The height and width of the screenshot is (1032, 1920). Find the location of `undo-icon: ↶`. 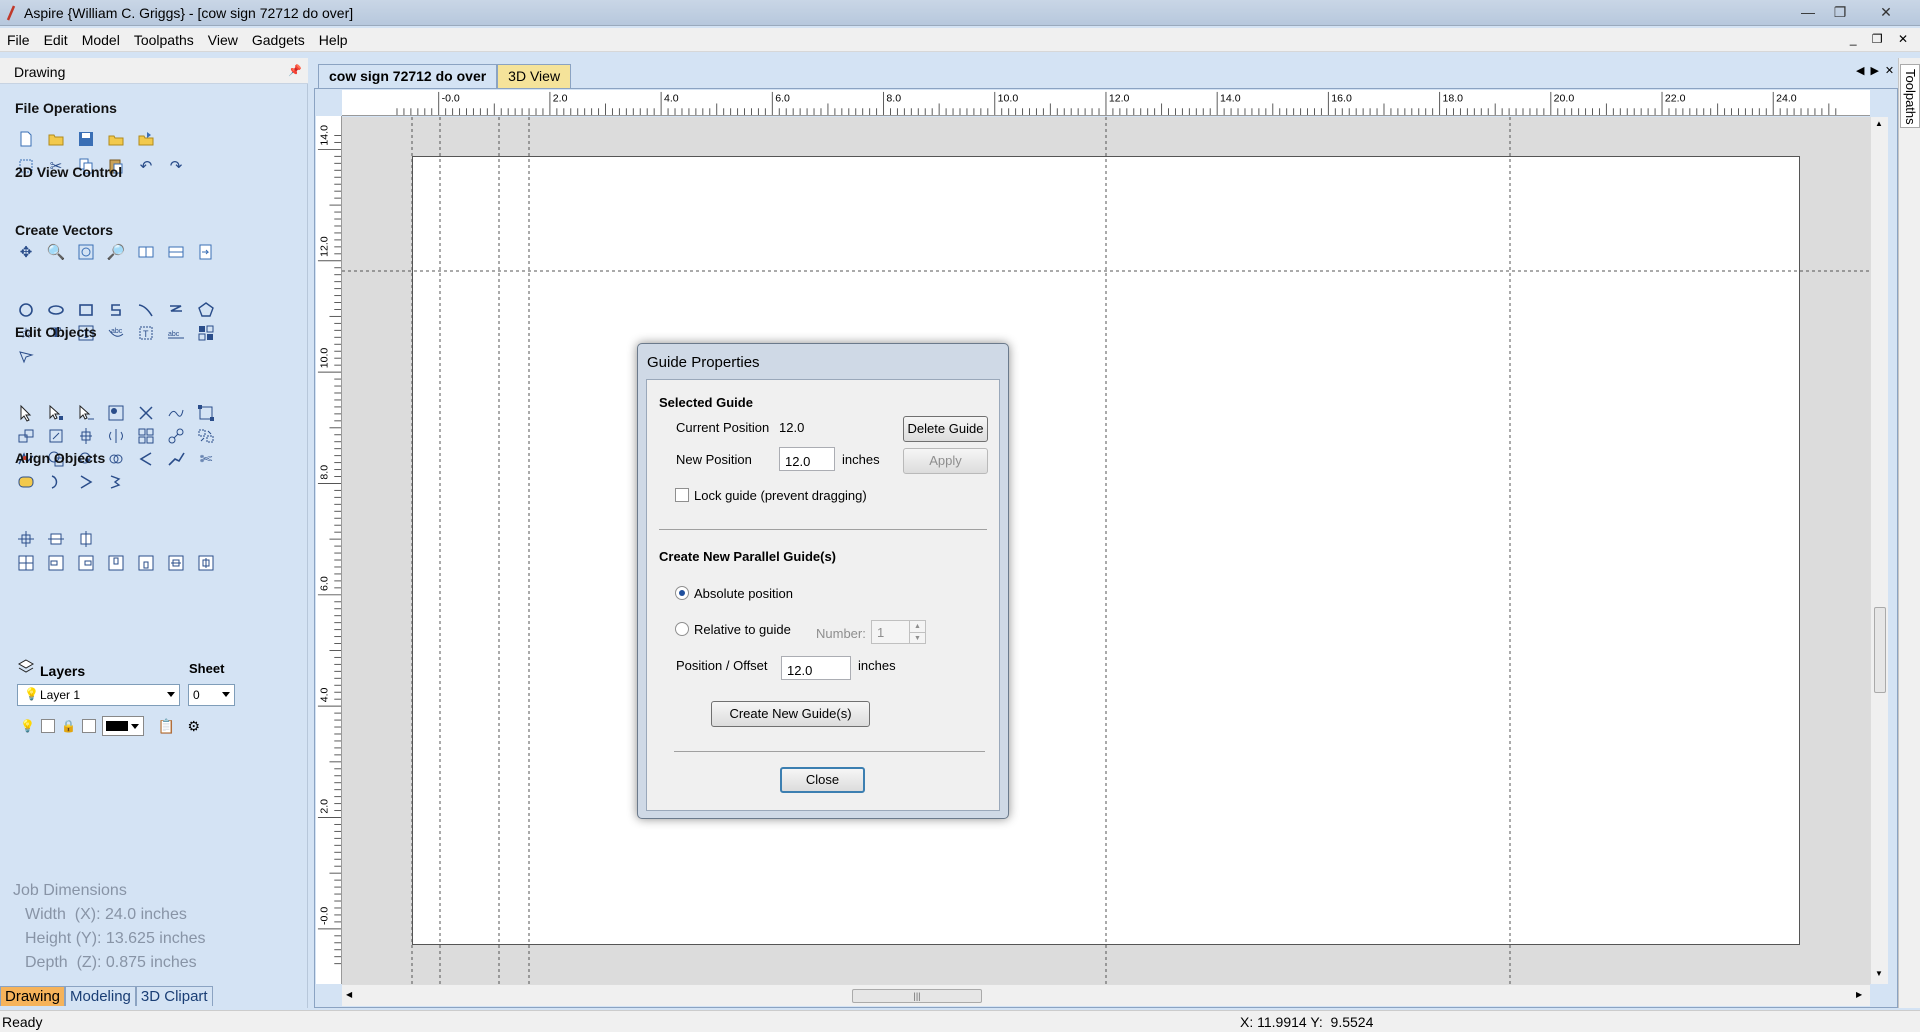

undo-icon: ↶ is located at coordinates (146, 166).